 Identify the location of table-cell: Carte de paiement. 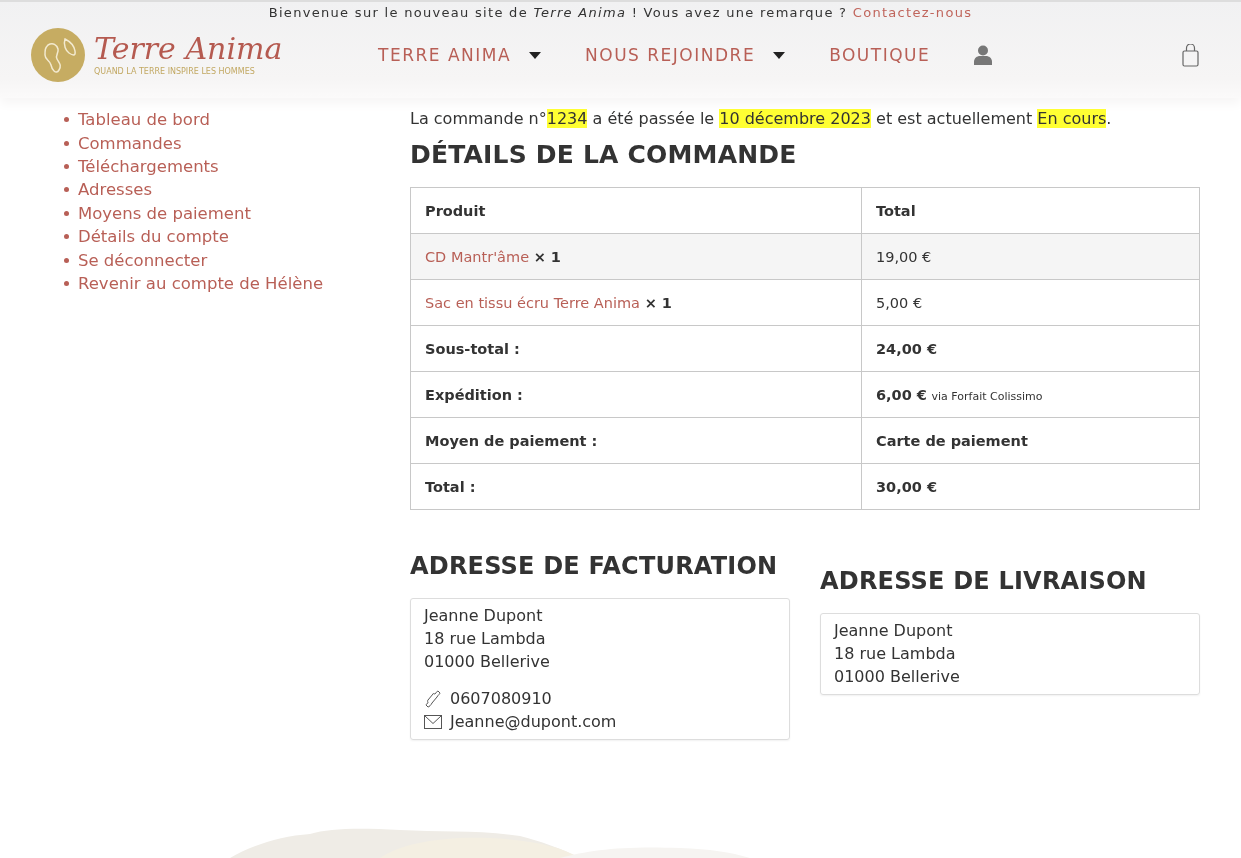
(1030, 440).